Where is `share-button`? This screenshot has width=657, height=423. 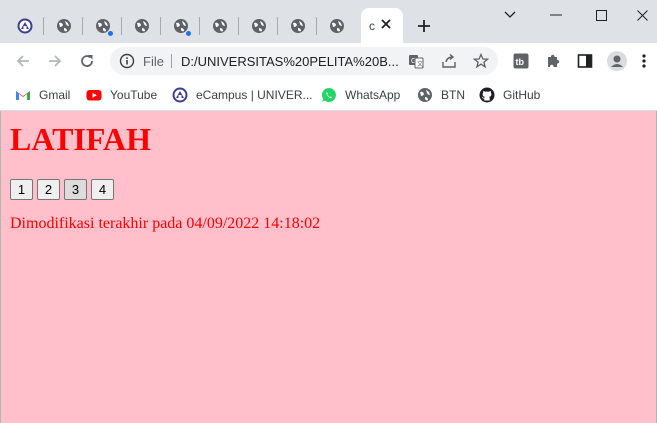 share-button is located at coordinates (449, 61).